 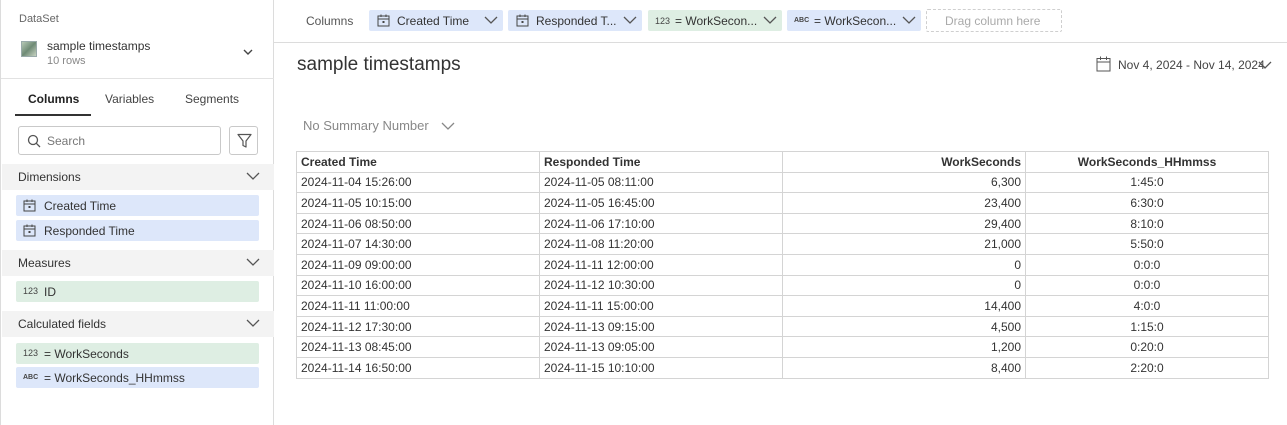 What do you see at coordinates (904, 203) in the screenshot?
I see `table-cell: 23,400` at bounding box center [904, 203].